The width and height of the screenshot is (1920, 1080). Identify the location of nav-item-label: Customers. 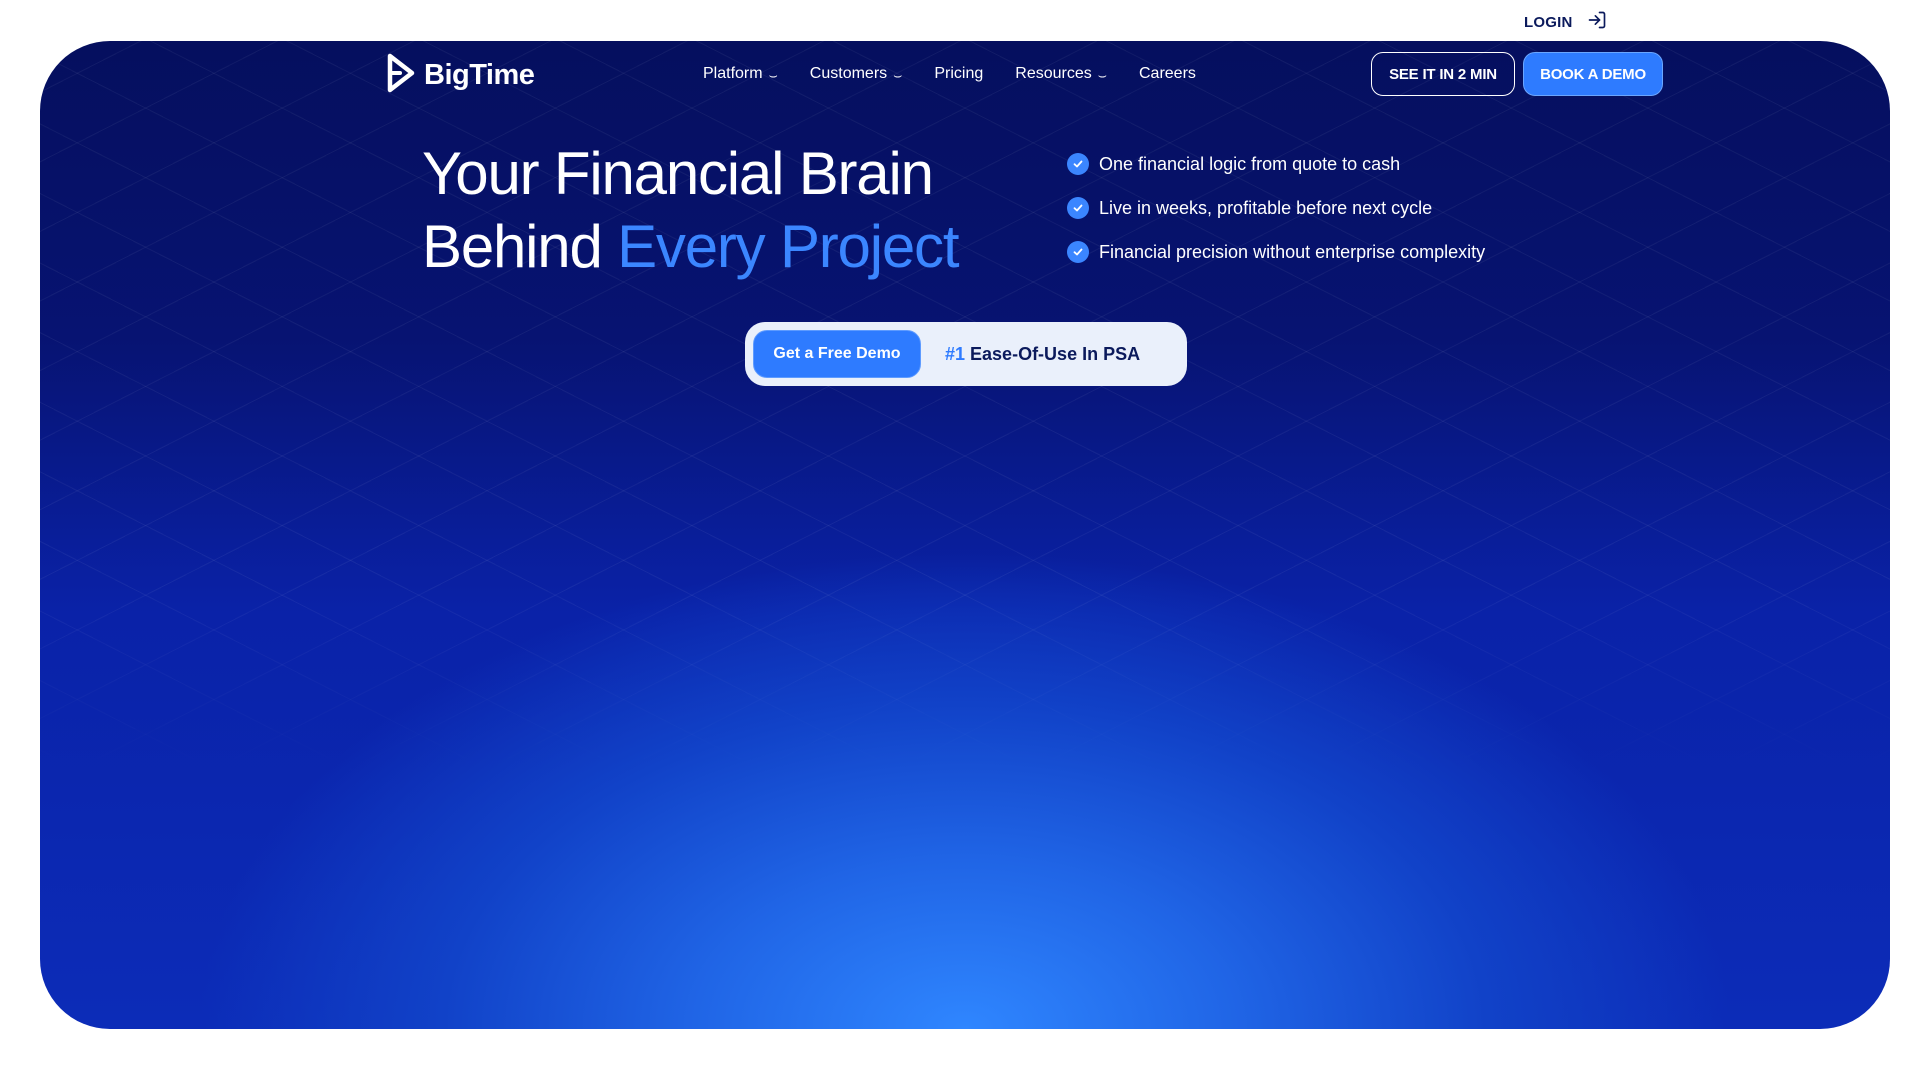
(848, 73).